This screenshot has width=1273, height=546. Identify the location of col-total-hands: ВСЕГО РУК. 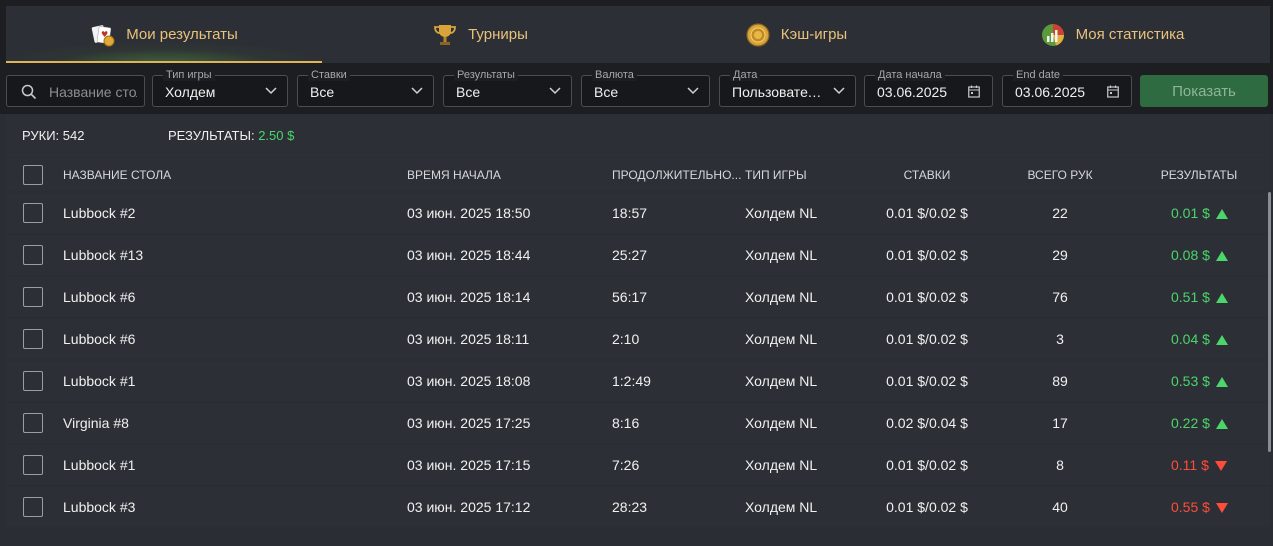
(1059, 175).